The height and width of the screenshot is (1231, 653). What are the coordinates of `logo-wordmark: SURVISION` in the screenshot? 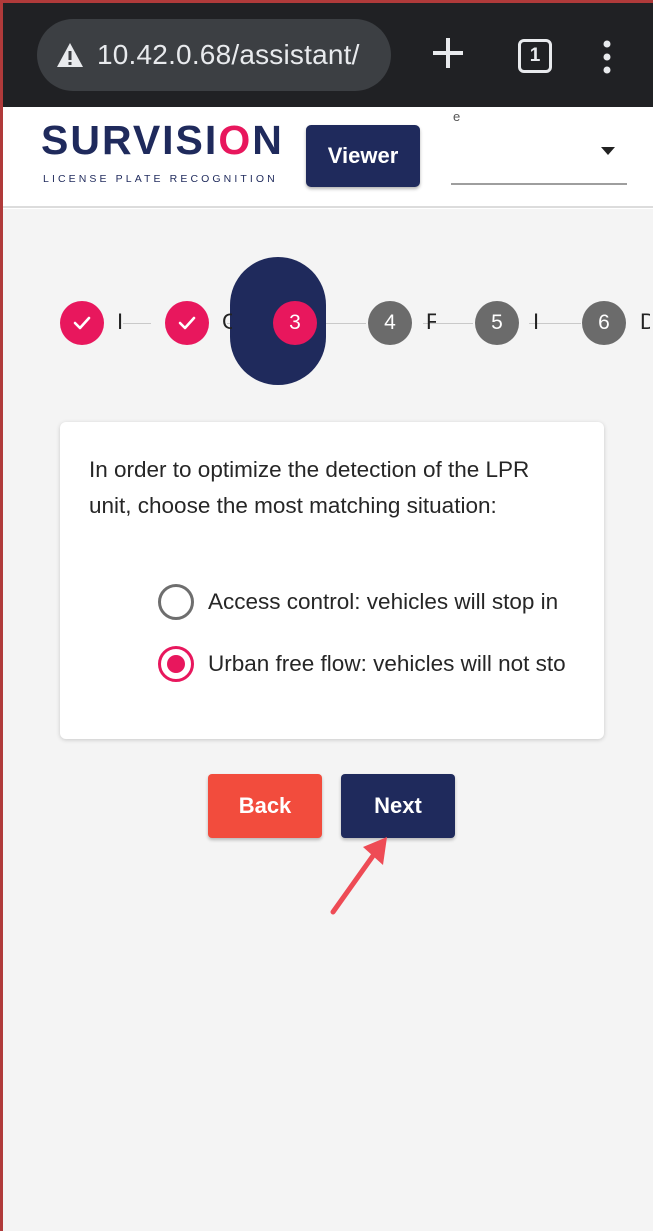 It's located at (162, 140).